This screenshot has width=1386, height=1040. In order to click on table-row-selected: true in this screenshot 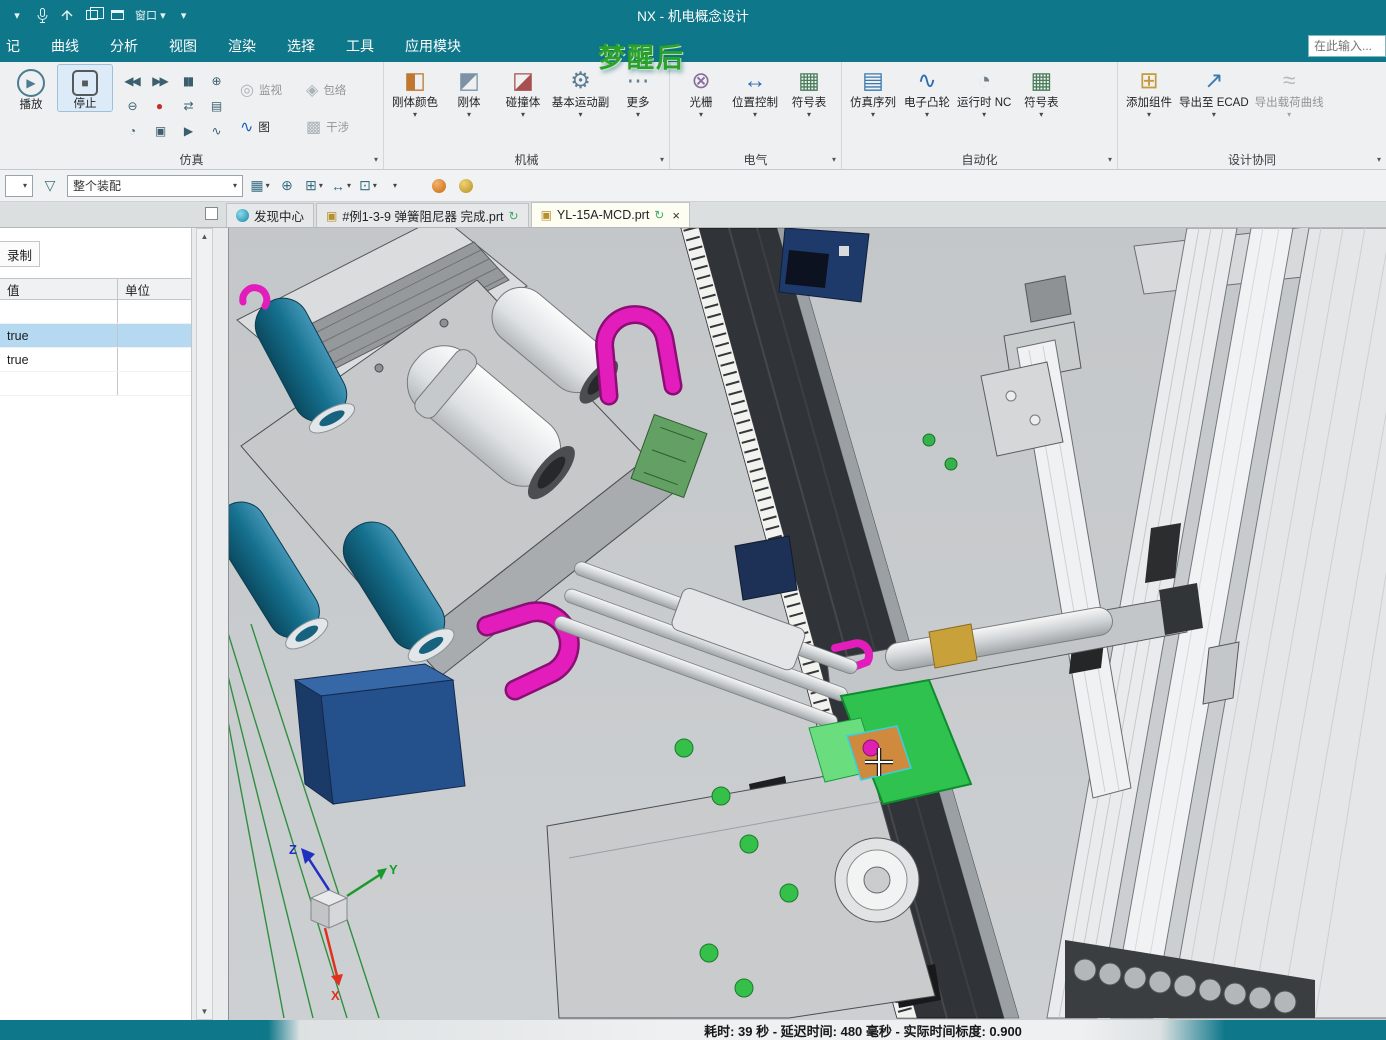, I will do `click(95, 336)`.